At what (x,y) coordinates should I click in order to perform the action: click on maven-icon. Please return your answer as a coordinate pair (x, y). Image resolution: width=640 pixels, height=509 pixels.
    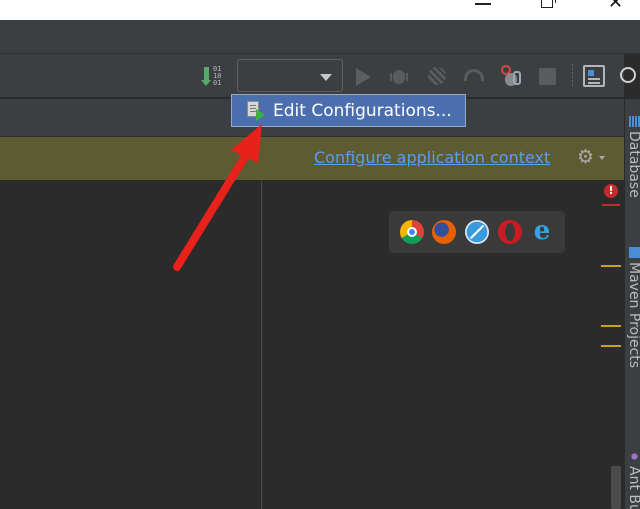
    Looking at the image, I should click on (634, 252).